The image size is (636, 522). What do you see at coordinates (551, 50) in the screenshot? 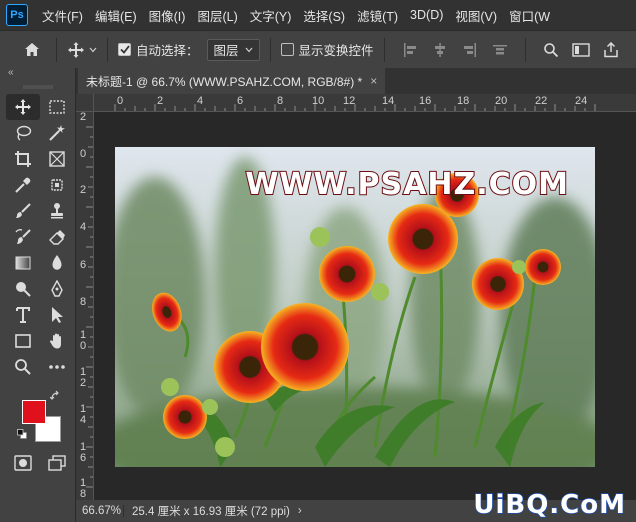
I see `search-icon` at bounding box center [551, 50].